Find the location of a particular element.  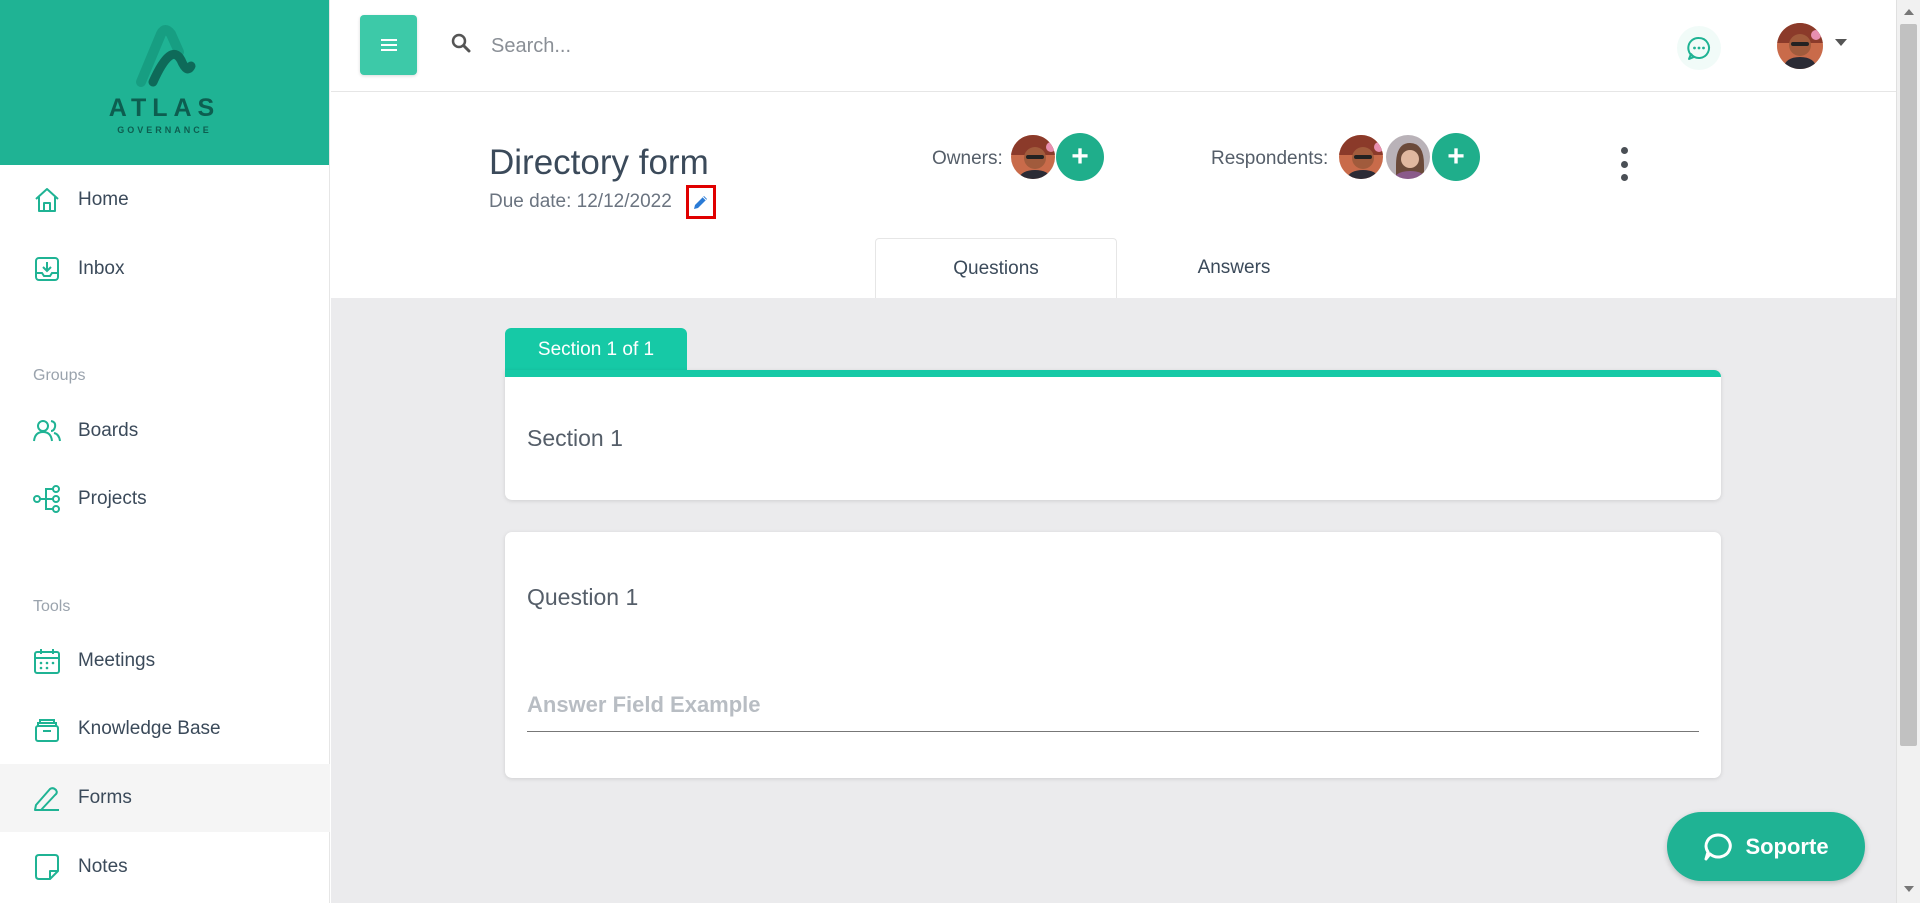

atlas-logo-icon is located at coordinates (165, 56).